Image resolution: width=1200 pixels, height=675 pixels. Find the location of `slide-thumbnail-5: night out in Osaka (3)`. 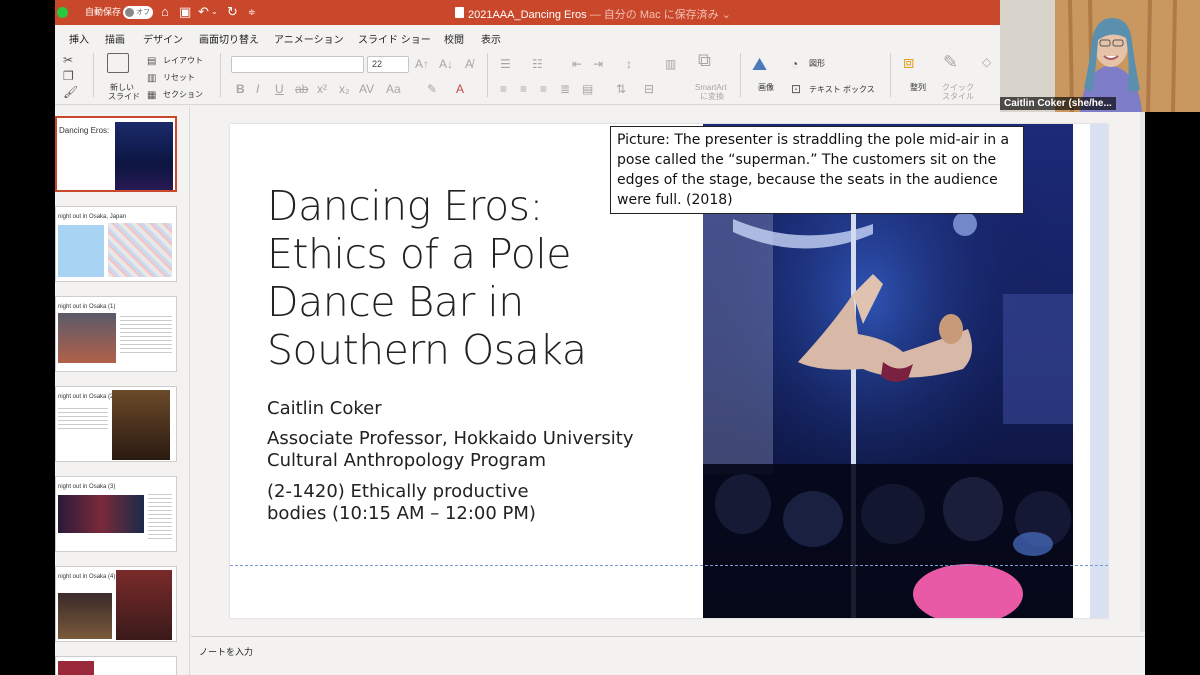

slide-thumbnail-5: night out in Osaka (3) is located at coordinates (116, 514).